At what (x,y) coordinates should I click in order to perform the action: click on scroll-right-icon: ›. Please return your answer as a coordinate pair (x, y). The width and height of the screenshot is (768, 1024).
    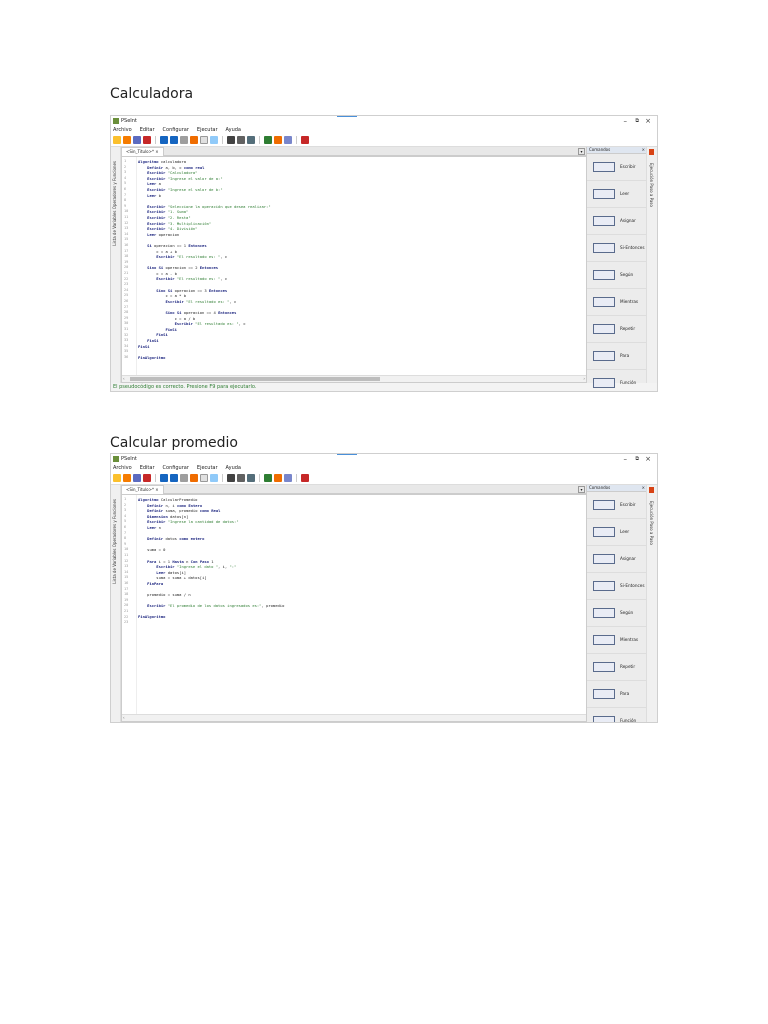
    Looking at the image, I should click on (584, 379).